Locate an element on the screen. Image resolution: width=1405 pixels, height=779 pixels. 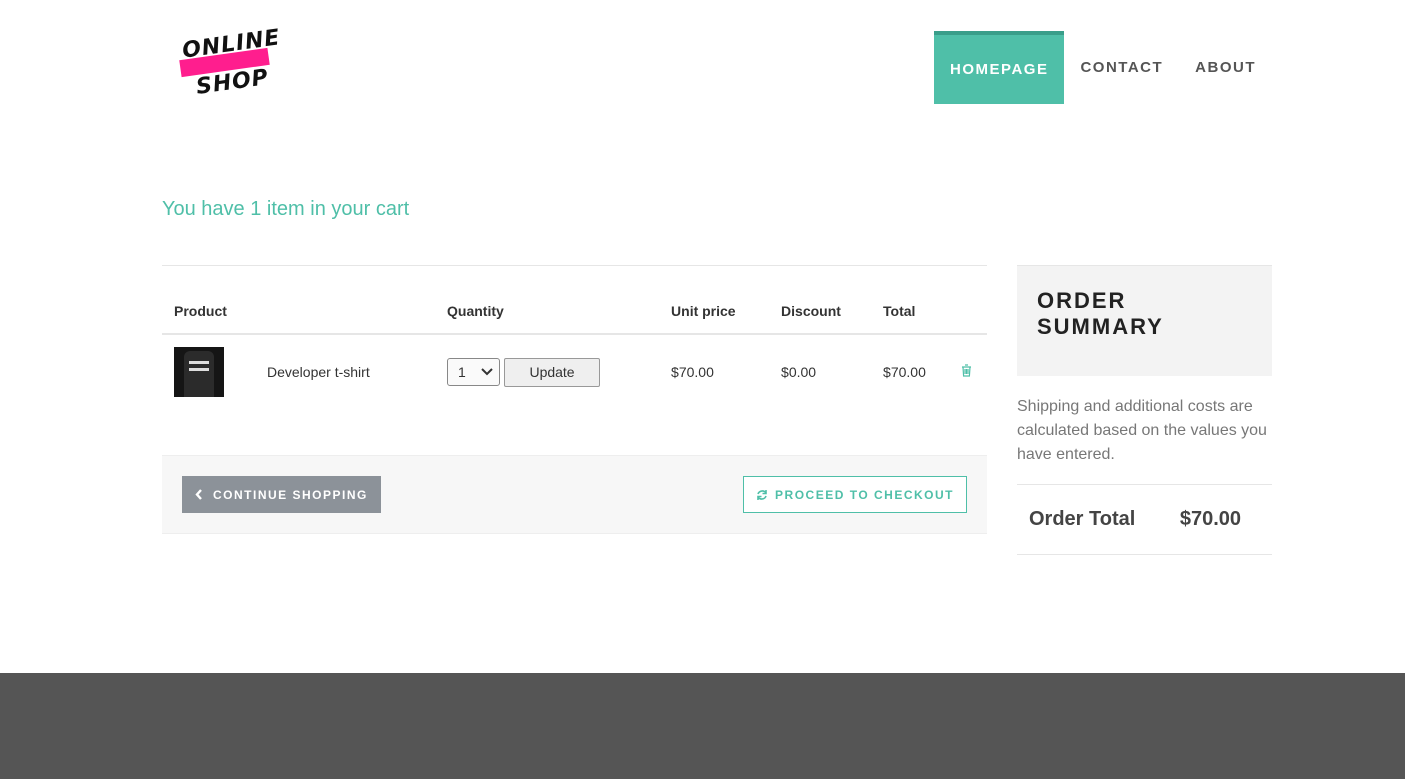
proceed-to-checkout-button: PROCEED TO CHECKOUT is located at coordinates (855, 494).